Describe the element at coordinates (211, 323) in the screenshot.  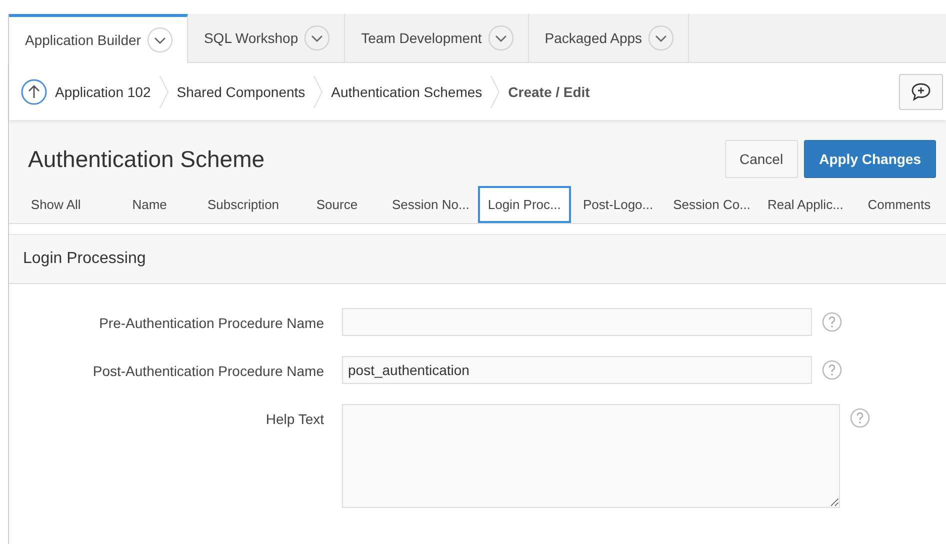
I see `field-label: Pre-Authentication Procedure Name` at that location.